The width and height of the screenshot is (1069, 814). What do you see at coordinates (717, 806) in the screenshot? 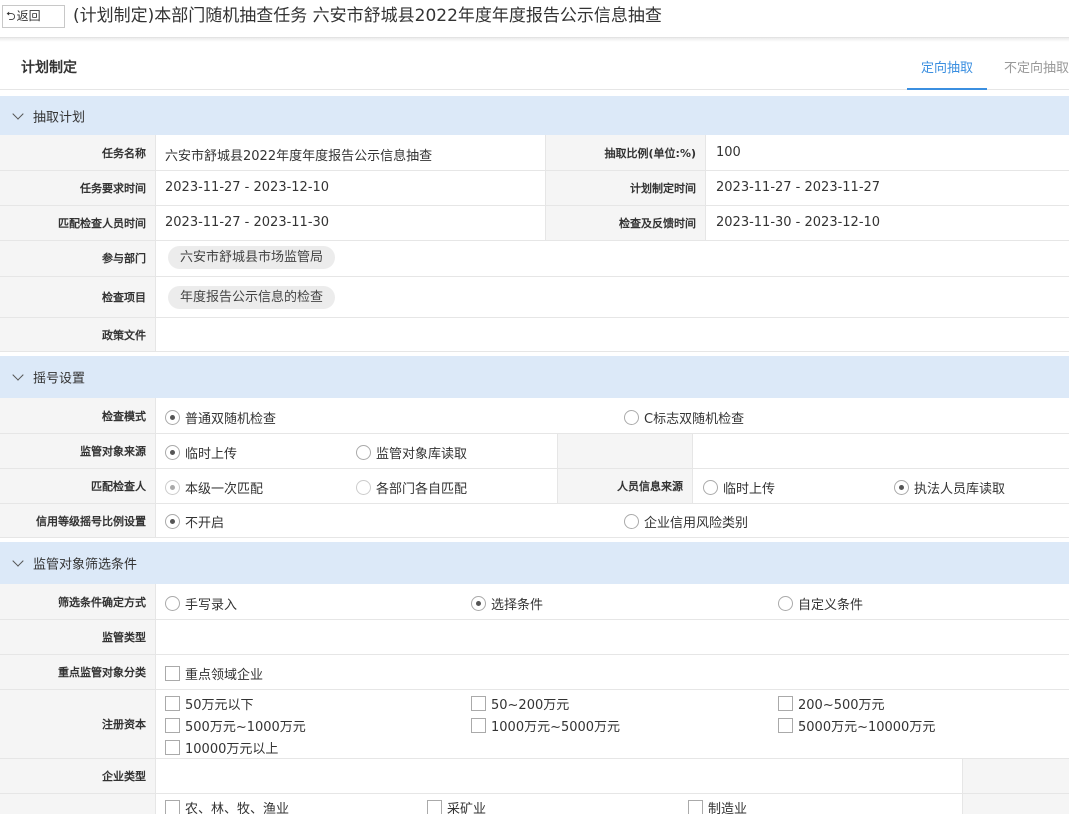
I see `industry-checkbox: 制造业` at bounding box center [717, 806].